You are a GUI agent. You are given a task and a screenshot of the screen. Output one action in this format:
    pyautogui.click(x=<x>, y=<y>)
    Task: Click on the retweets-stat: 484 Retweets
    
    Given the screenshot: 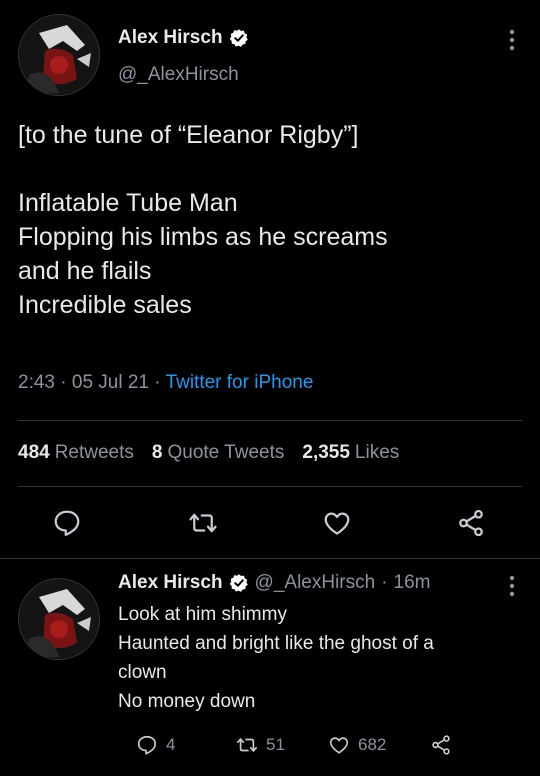 What is the action you would take?
    pyautogui.click(x=76, y=453)
    